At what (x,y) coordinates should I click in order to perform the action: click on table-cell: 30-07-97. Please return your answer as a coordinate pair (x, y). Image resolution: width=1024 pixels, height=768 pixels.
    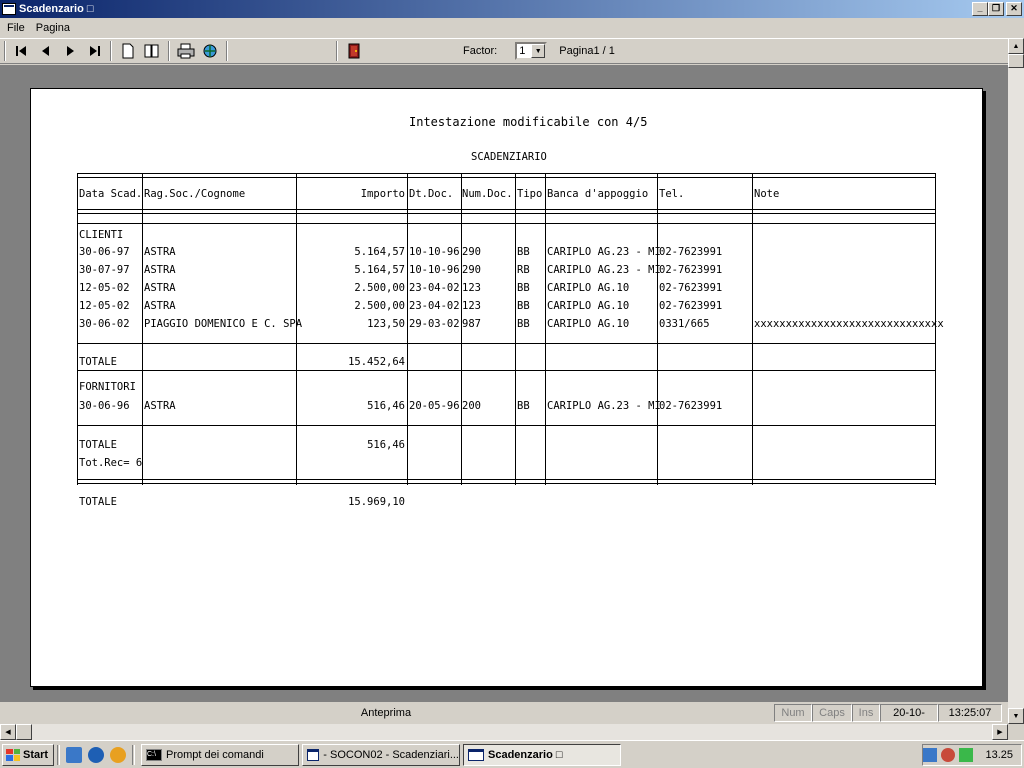
    Looking at the image, I should click on (104, 270).